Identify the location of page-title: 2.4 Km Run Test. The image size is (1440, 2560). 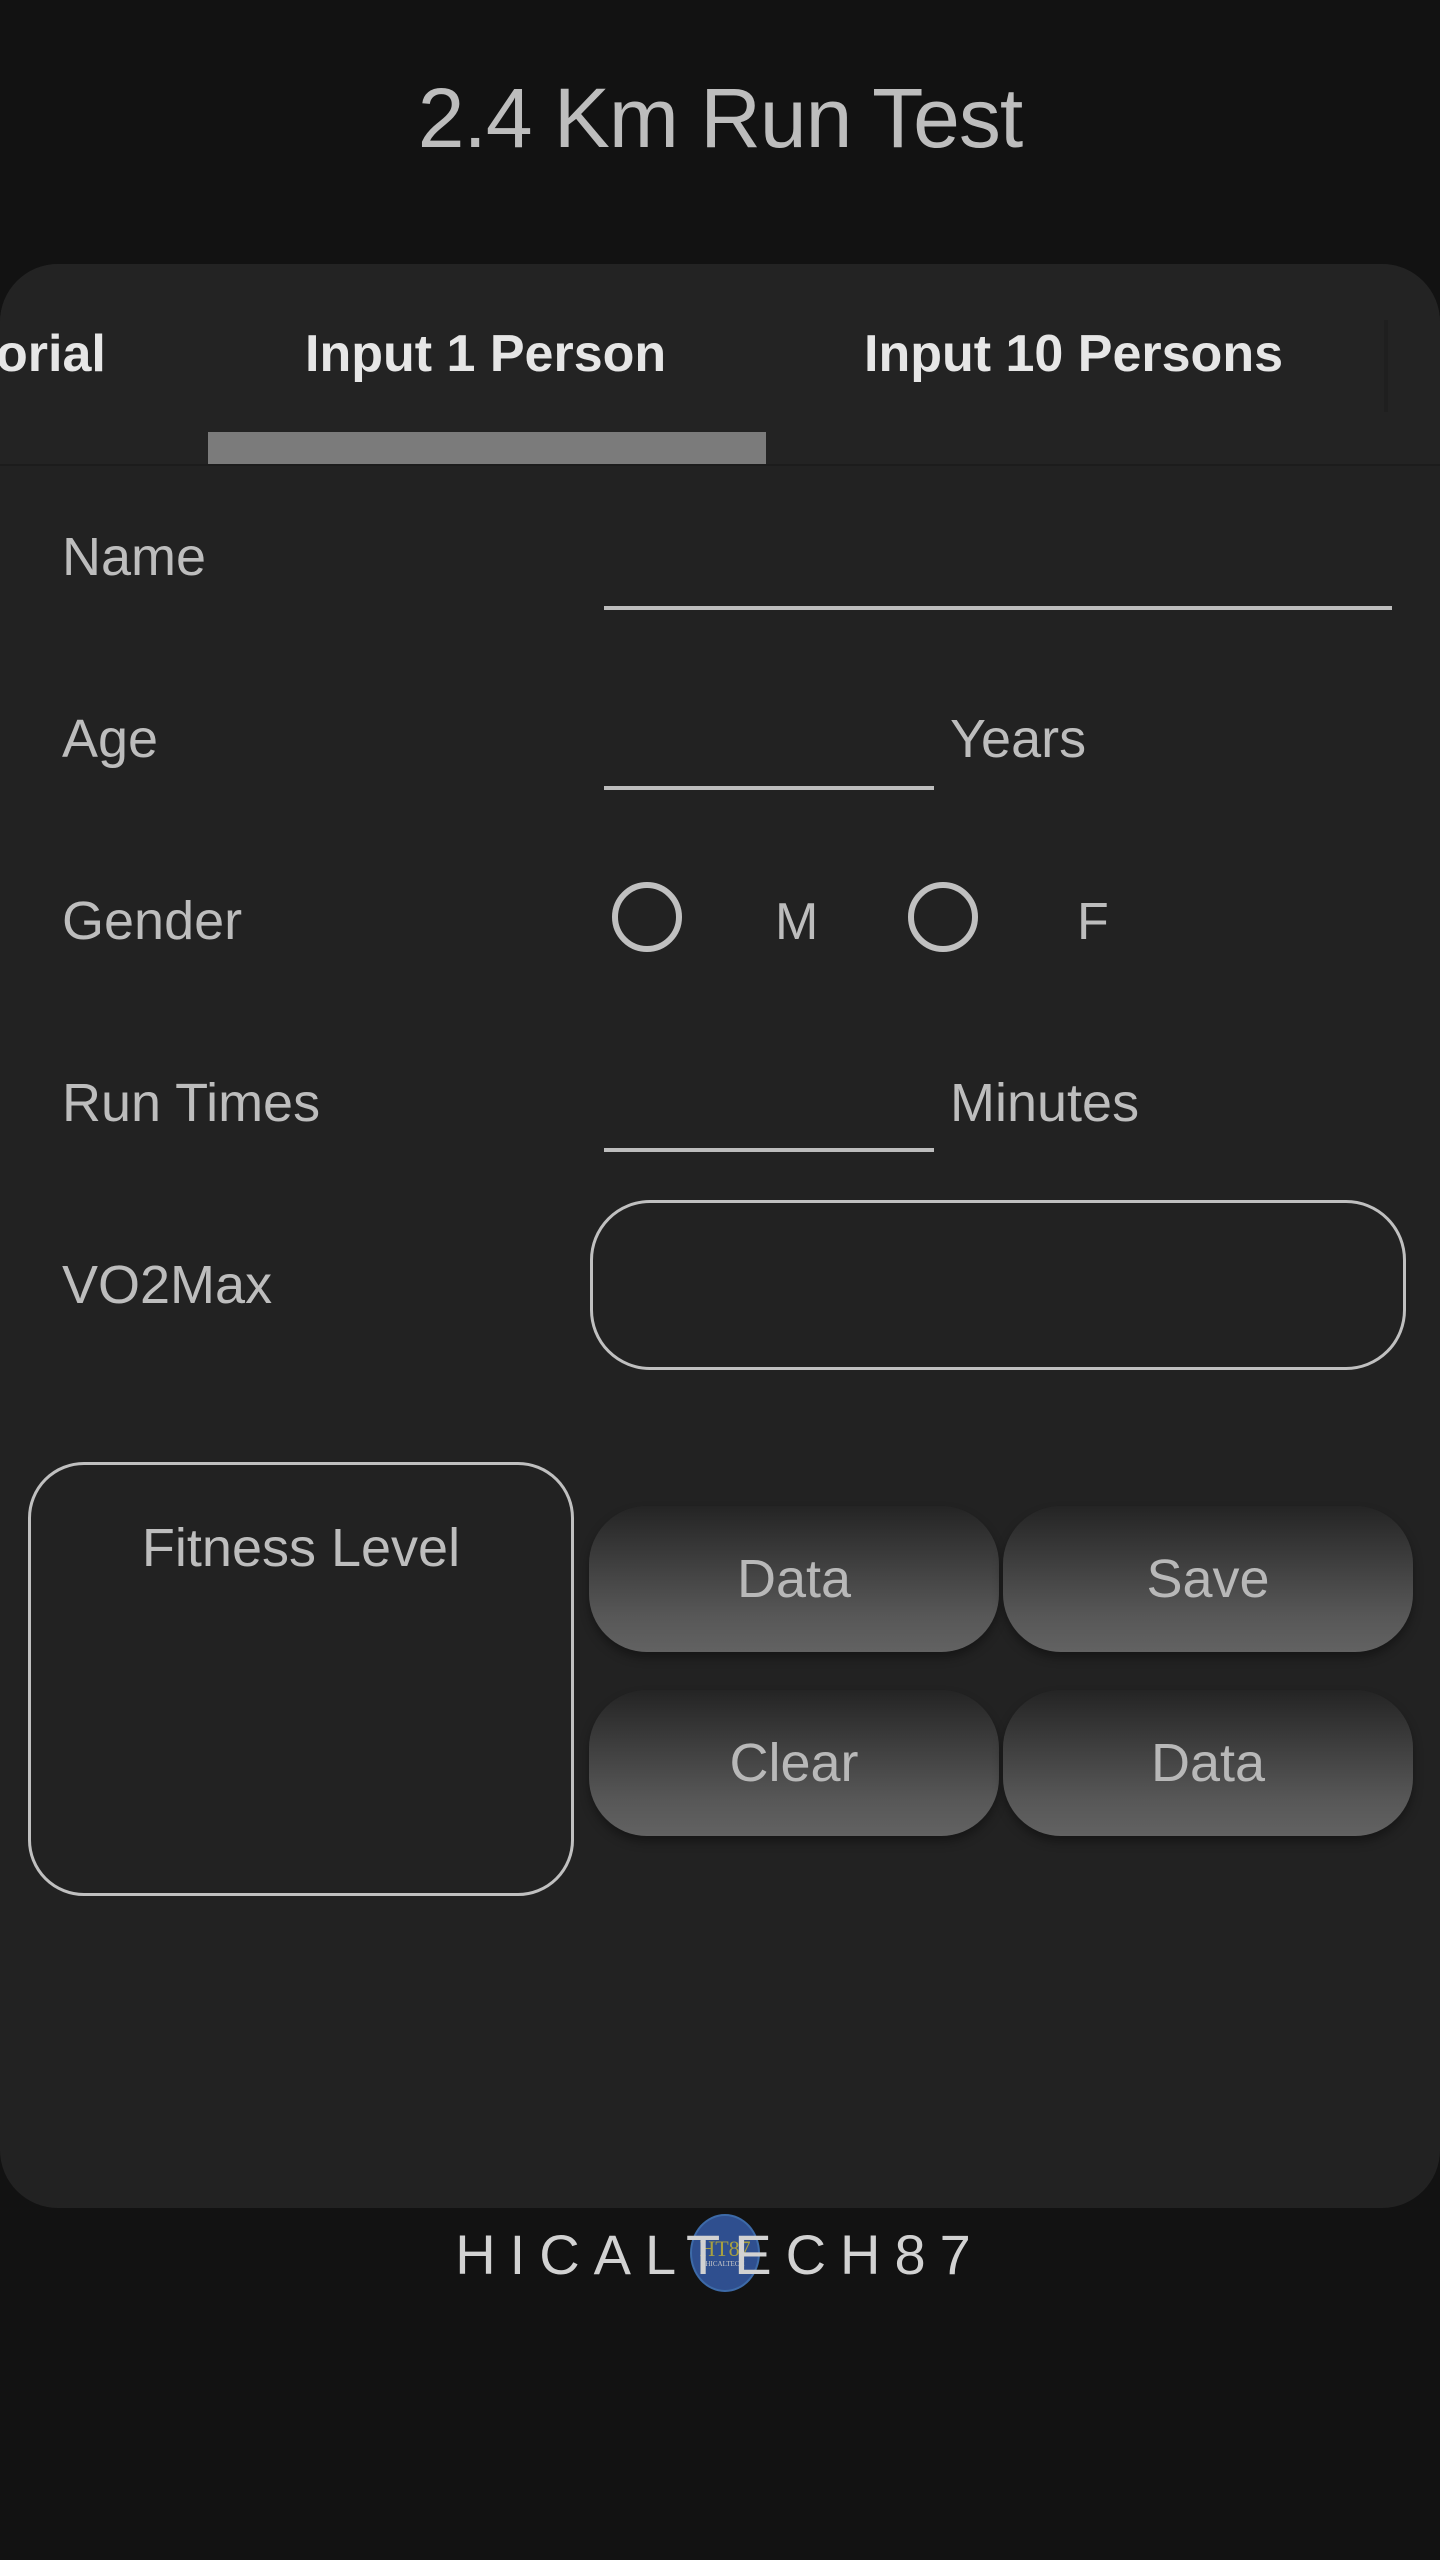
(720, 118).